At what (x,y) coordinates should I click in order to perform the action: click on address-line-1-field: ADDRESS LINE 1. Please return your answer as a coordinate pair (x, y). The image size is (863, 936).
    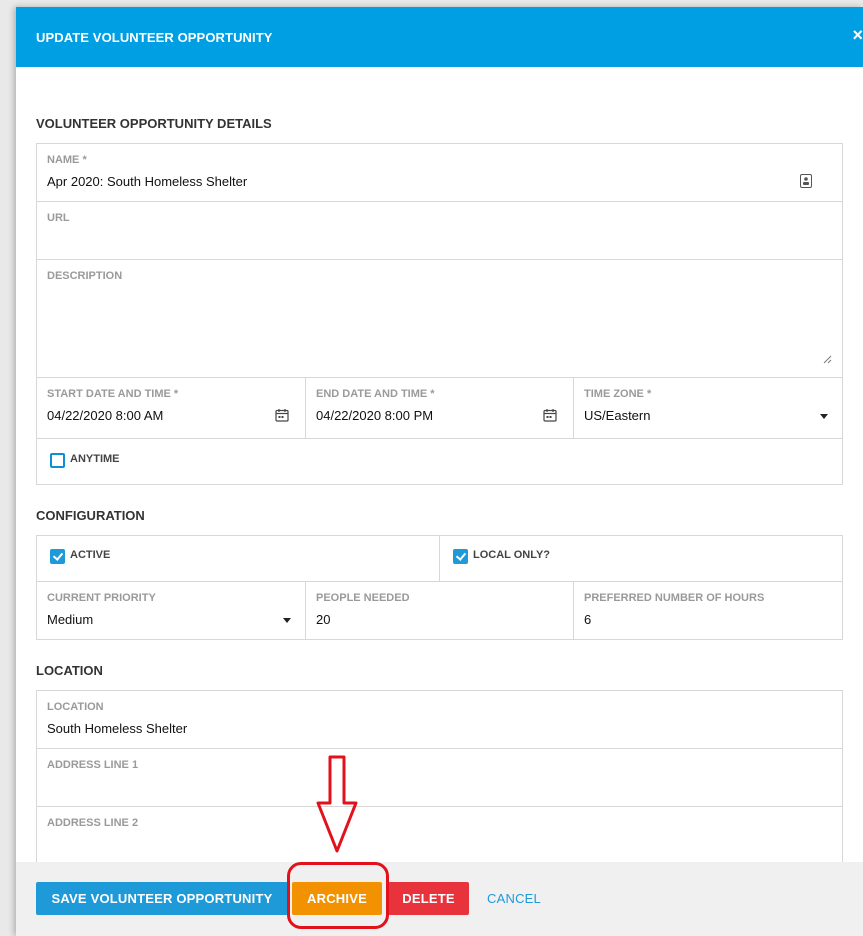
    Looking at the image, I should click on (439, 778).